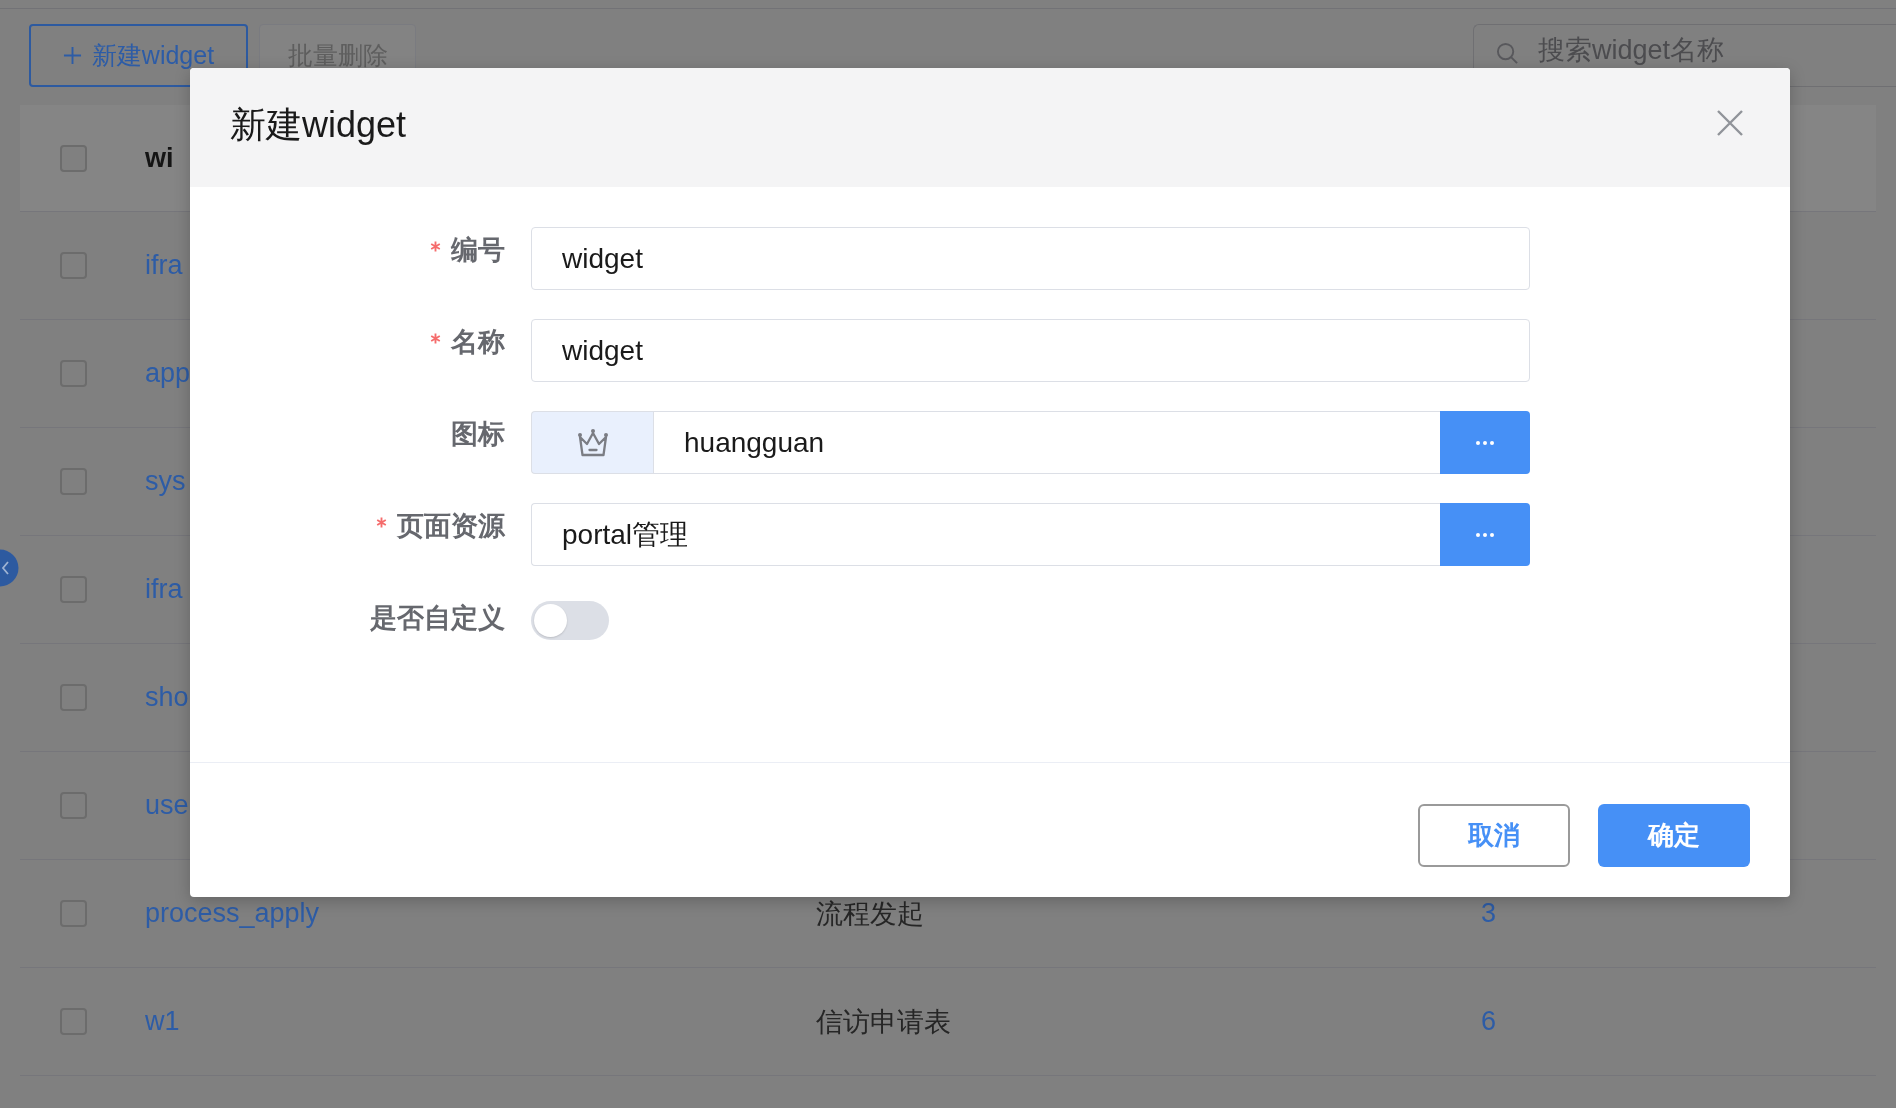  Describe the element at coordinates (478, 250) in the screenshot. I see `field-label: 编号` at that location.